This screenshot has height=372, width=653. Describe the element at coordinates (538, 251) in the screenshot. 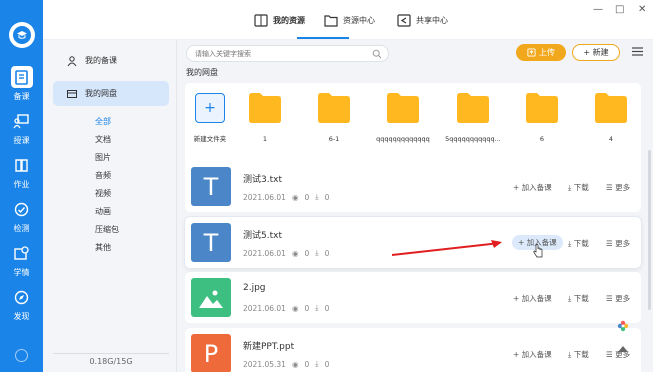

I see `hand-cursor-icon` at that location.